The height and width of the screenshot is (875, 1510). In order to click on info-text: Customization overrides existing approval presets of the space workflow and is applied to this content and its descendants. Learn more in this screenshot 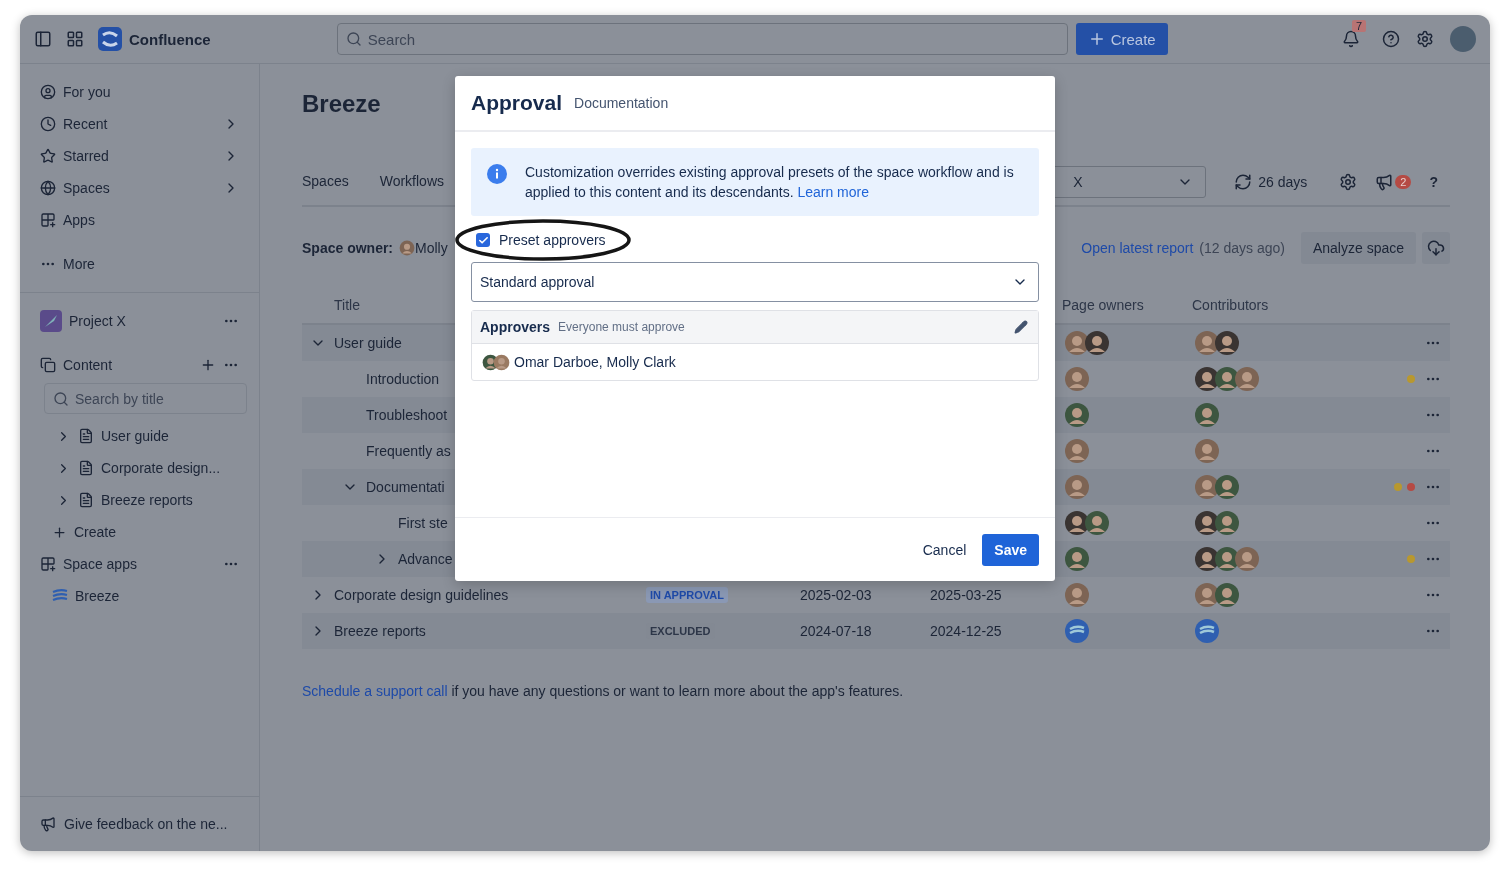, I will do `click(770, 182)`.